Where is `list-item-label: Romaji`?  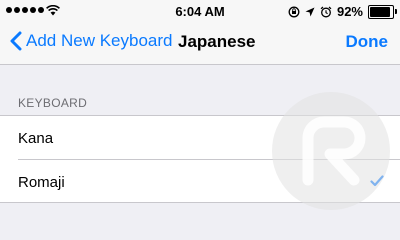
list-item-label: Romaji is located at coordinates (41, 182).